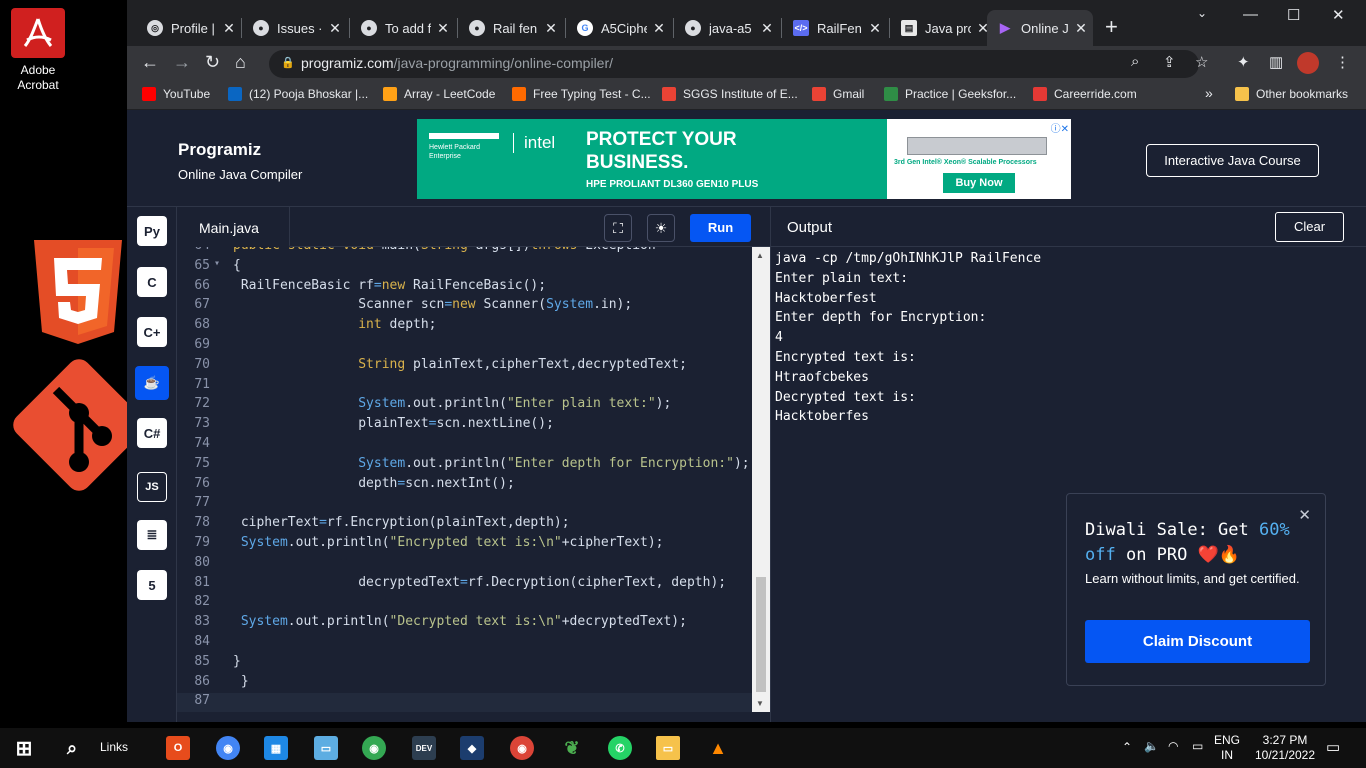 This screenshot has height=768, width=1366. What do you see at coordinates (217, 263) in the screenshot?
I see `fold-chevron-icon: ▾` at bounding box center [217, 263].